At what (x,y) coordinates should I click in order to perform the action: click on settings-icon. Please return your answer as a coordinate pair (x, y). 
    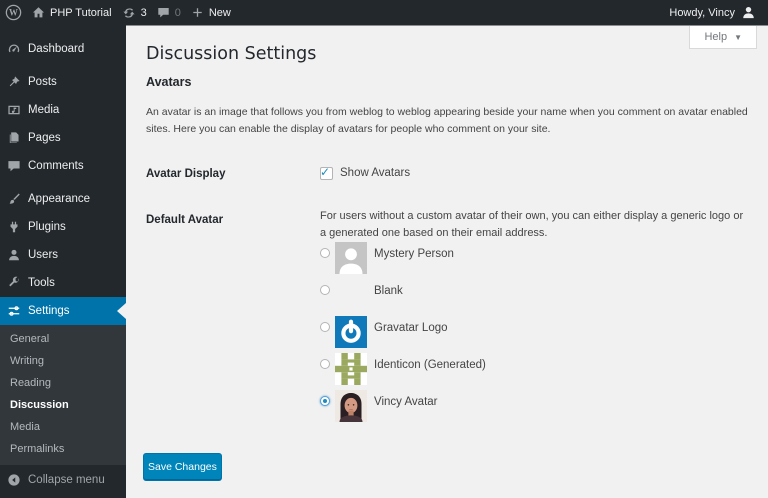
    Looking at the image, I should click on (14, 311).